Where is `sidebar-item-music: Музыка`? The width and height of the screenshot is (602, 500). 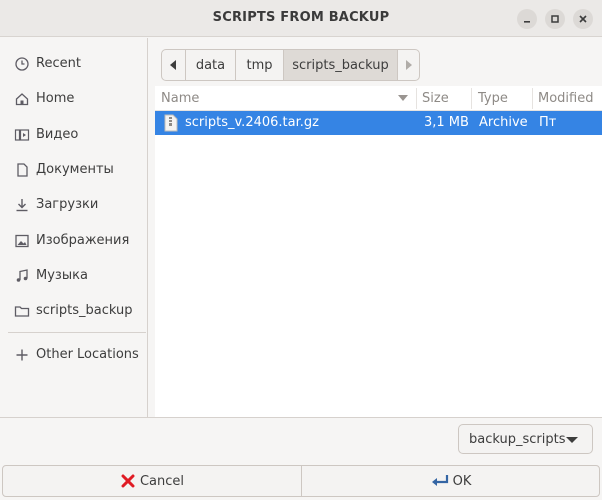
sidebar-item-music: Музыка is located at coordinates (73, 276).